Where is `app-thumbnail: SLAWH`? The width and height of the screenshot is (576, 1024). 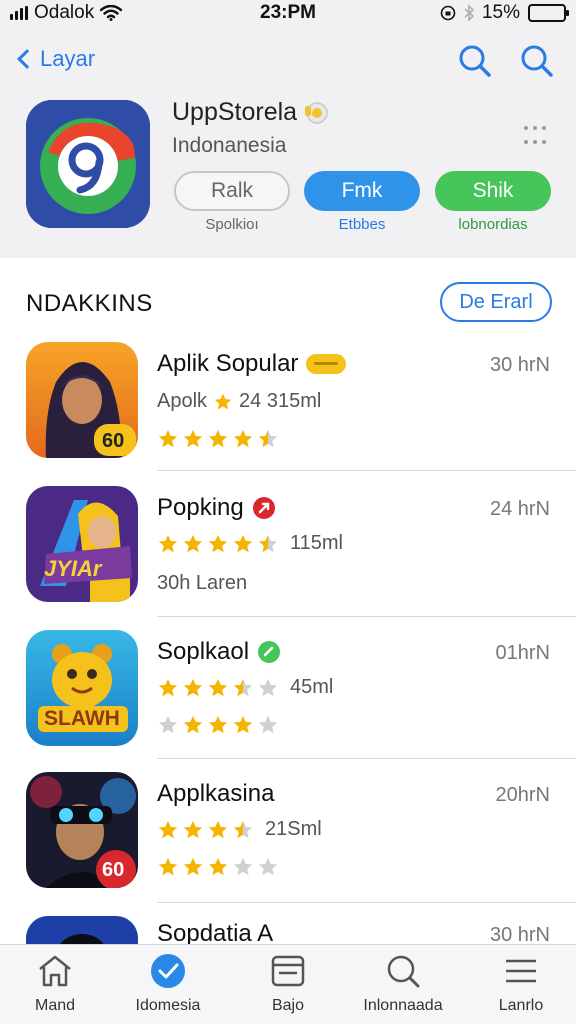 app-thumbnail: SLAWH is located at coordinates (82, 688).